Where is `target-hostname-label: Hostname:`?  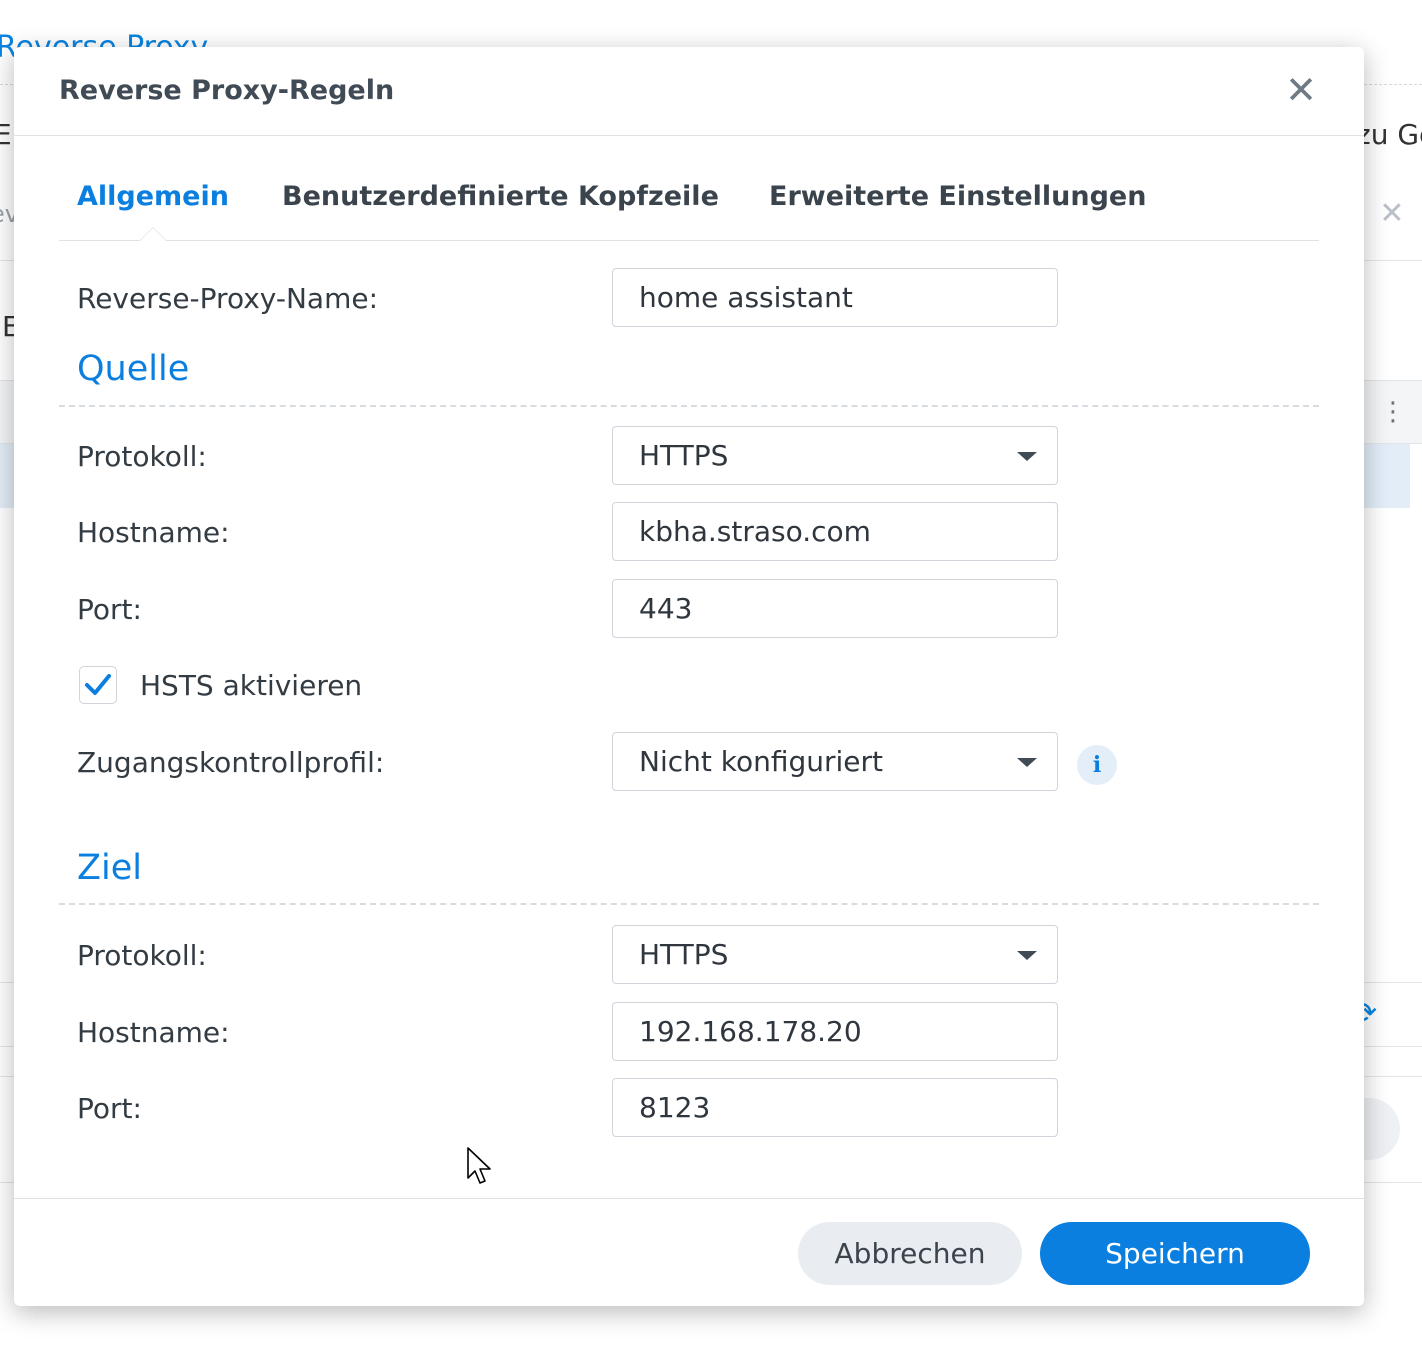 target-hostname-label: Hostname: is located at coordinates (153, 1032).